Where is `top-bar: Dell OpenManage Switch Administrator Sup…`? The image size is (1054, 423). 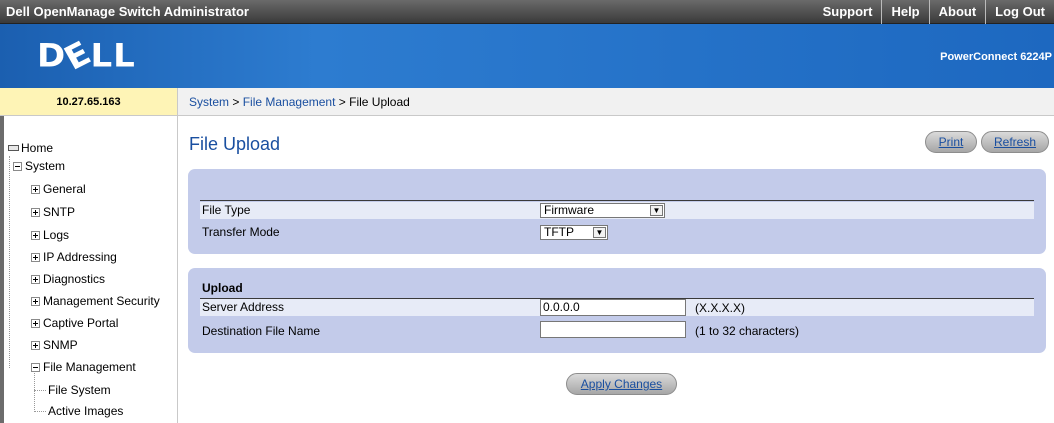 top-bar: Dell OpenManage Switch Administrator Sup… is located at coordinates (527, 12).